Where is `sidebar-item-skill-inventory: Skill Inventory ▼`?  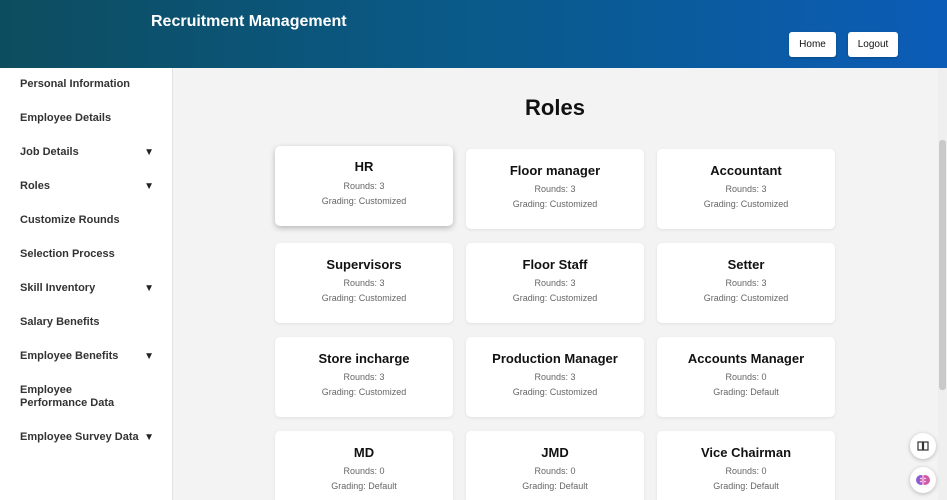
sidebar-item-skill-inventory: Skill Inventory ▼ is located at coordinates (90, 288).